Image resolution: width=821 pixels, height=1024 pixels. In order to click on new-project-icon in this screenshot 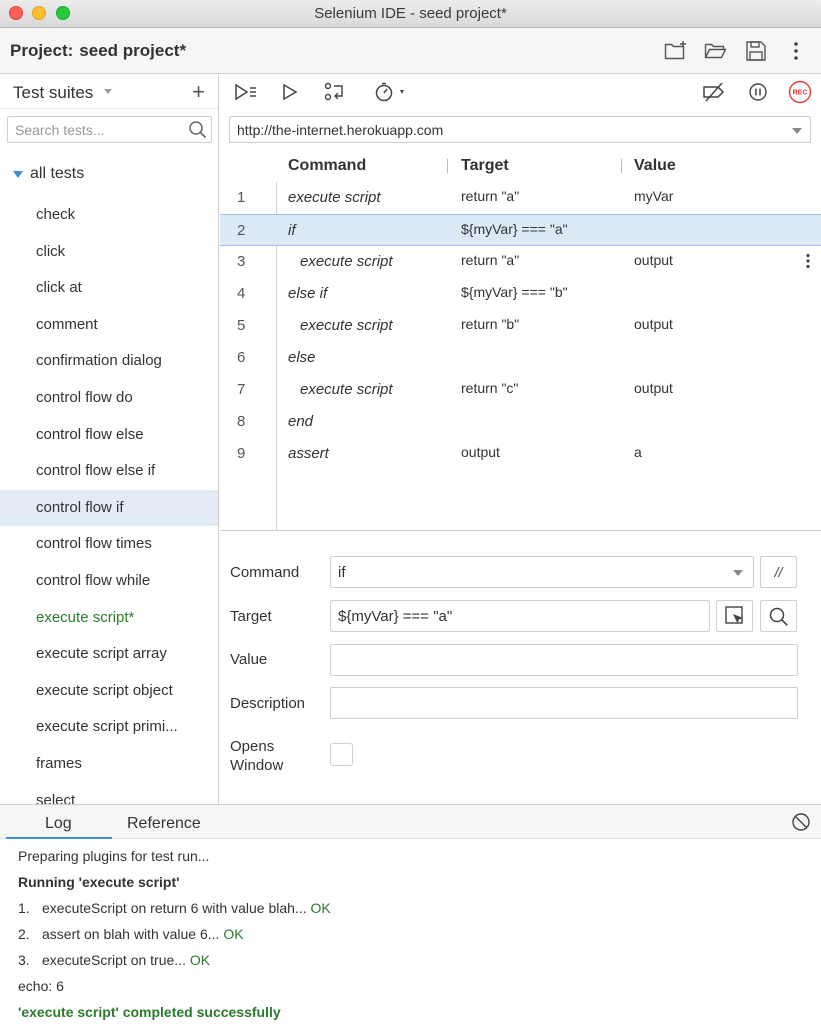, I will do `click(676, 51)`.